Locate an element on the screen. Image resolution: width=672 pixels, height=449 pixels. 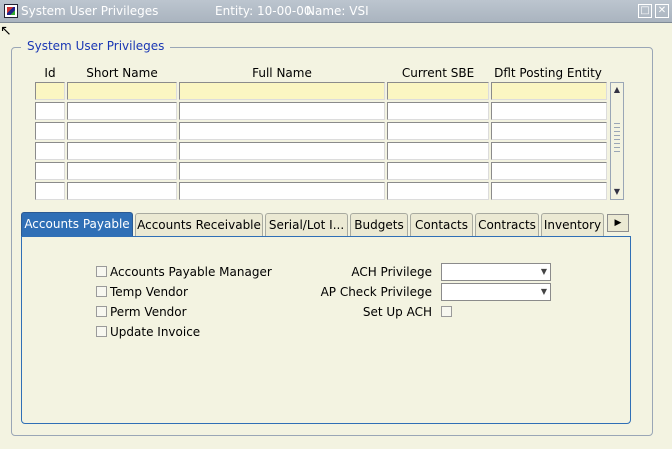
cursor-pointer-icon: ↖ is located at coordinates (6, 31).